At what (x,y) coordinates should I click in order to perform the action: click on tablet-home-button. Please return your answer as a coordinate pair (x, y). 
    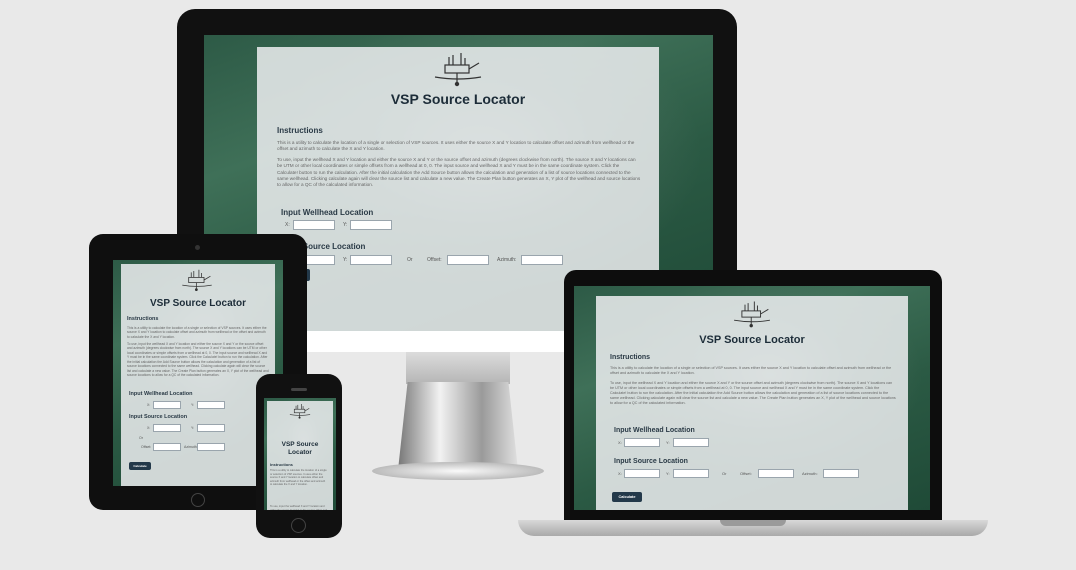
    Looking at the image, I should click on (198, 500).